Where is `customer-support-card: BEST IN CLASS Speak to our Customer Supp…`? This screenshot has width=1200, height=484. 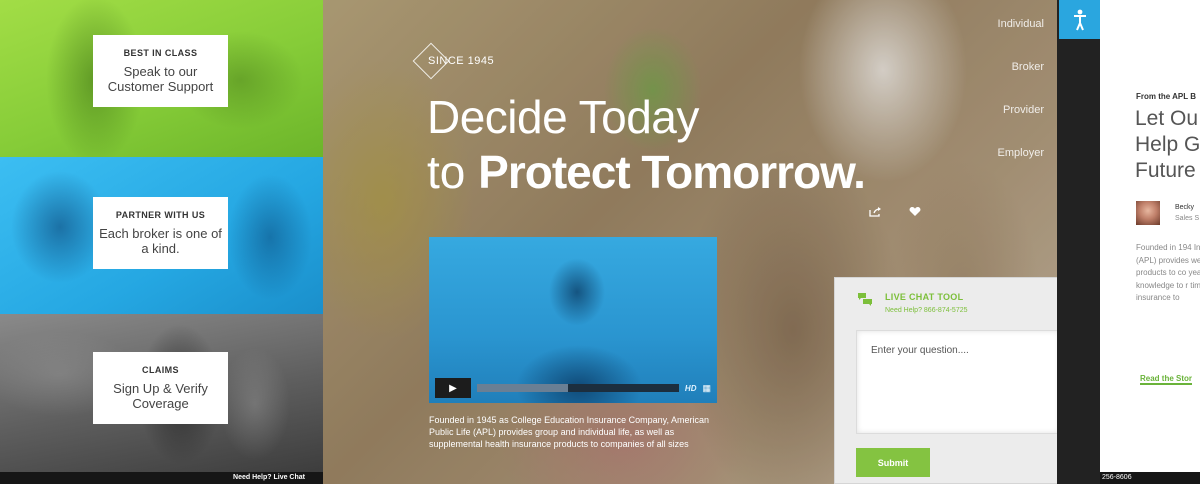 customer-support-card: BEST IN CLASS Speak to our Customer Supp… is located at coordinates (160, 71).